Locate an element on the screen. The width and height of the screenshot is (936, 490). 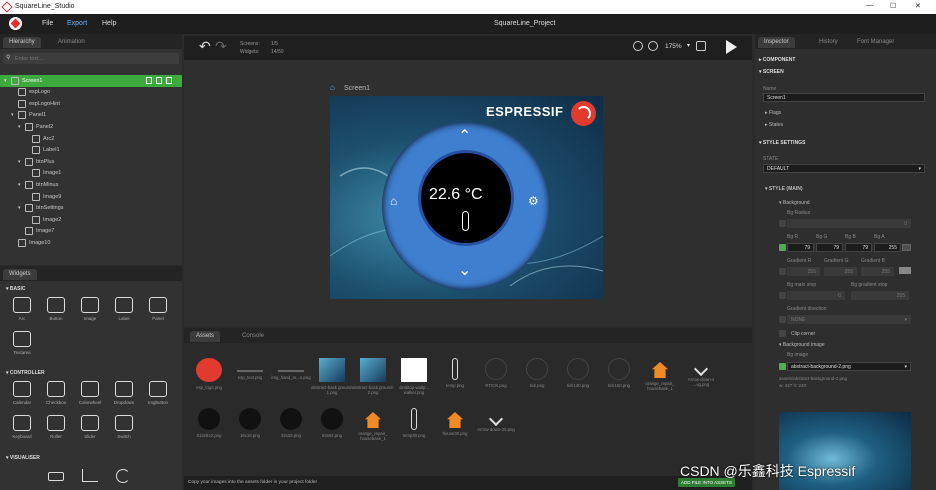
asset-item: temp.png is located at coordinates (455, 373).